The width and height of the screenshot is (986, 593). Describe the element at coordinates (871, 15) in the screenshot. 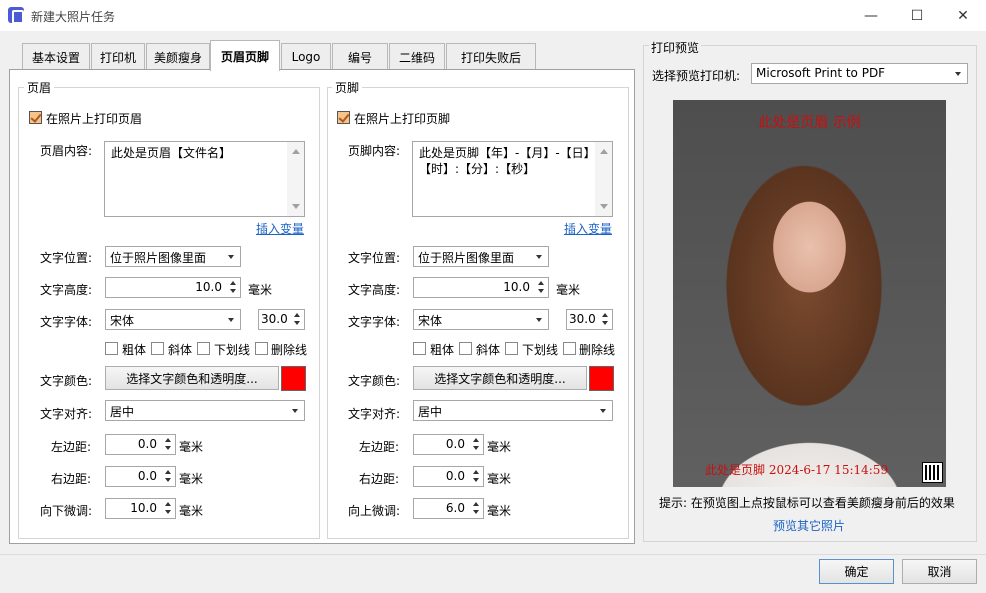

I see `minimize-icon: —` at that location.